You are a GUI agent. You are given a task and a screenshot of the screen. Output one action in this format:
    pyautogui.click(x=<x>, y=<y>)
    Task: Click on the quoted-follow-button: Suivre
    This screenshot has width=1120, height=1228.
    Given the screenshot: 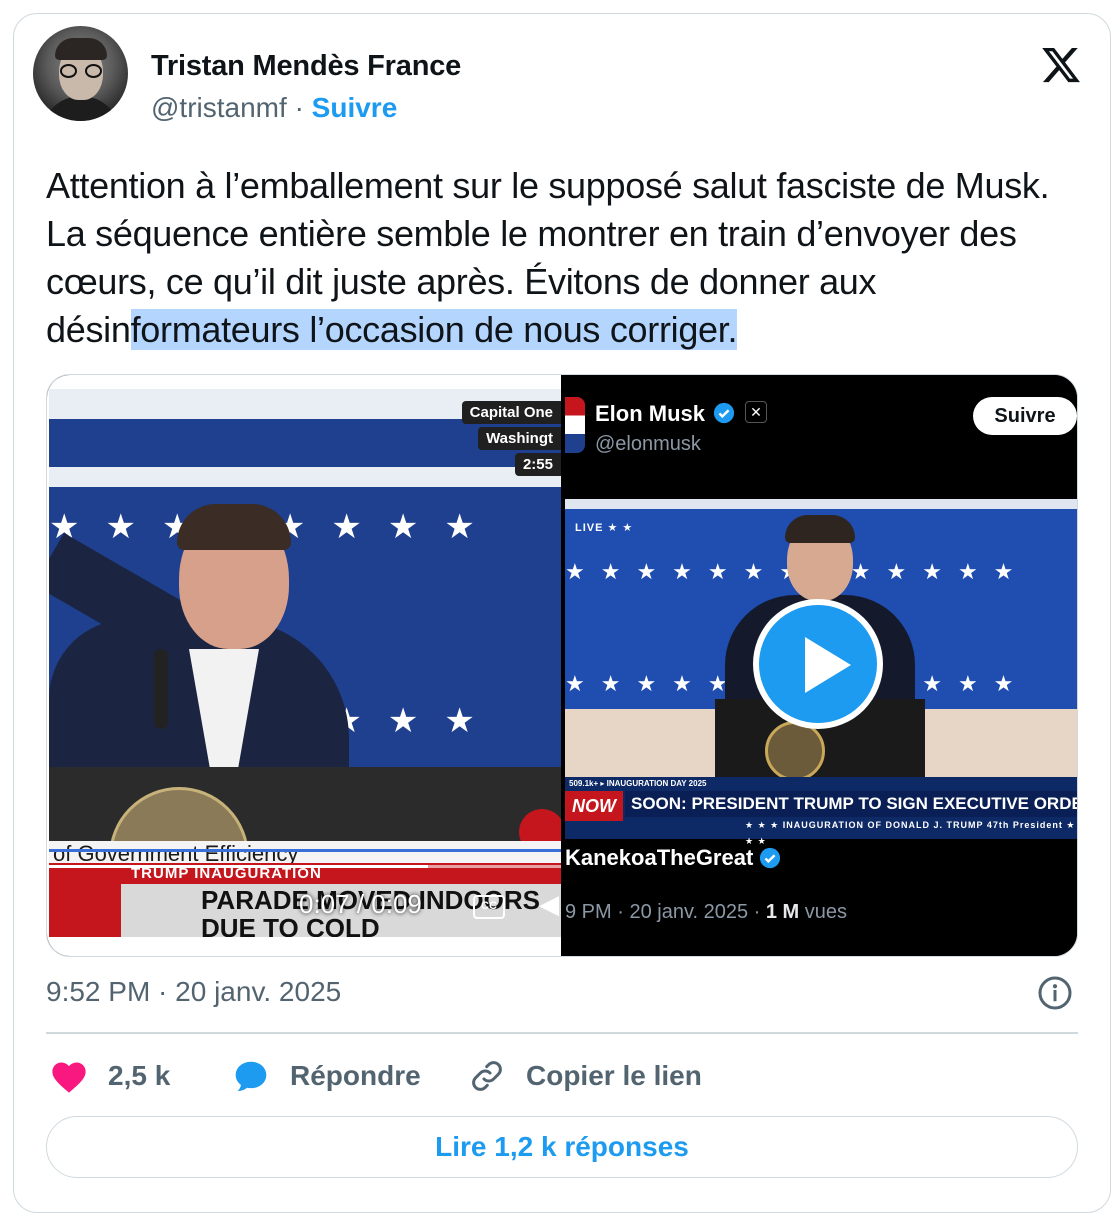 What is the action you would take?
    pyautogui.click(x=1025, y=416)
    